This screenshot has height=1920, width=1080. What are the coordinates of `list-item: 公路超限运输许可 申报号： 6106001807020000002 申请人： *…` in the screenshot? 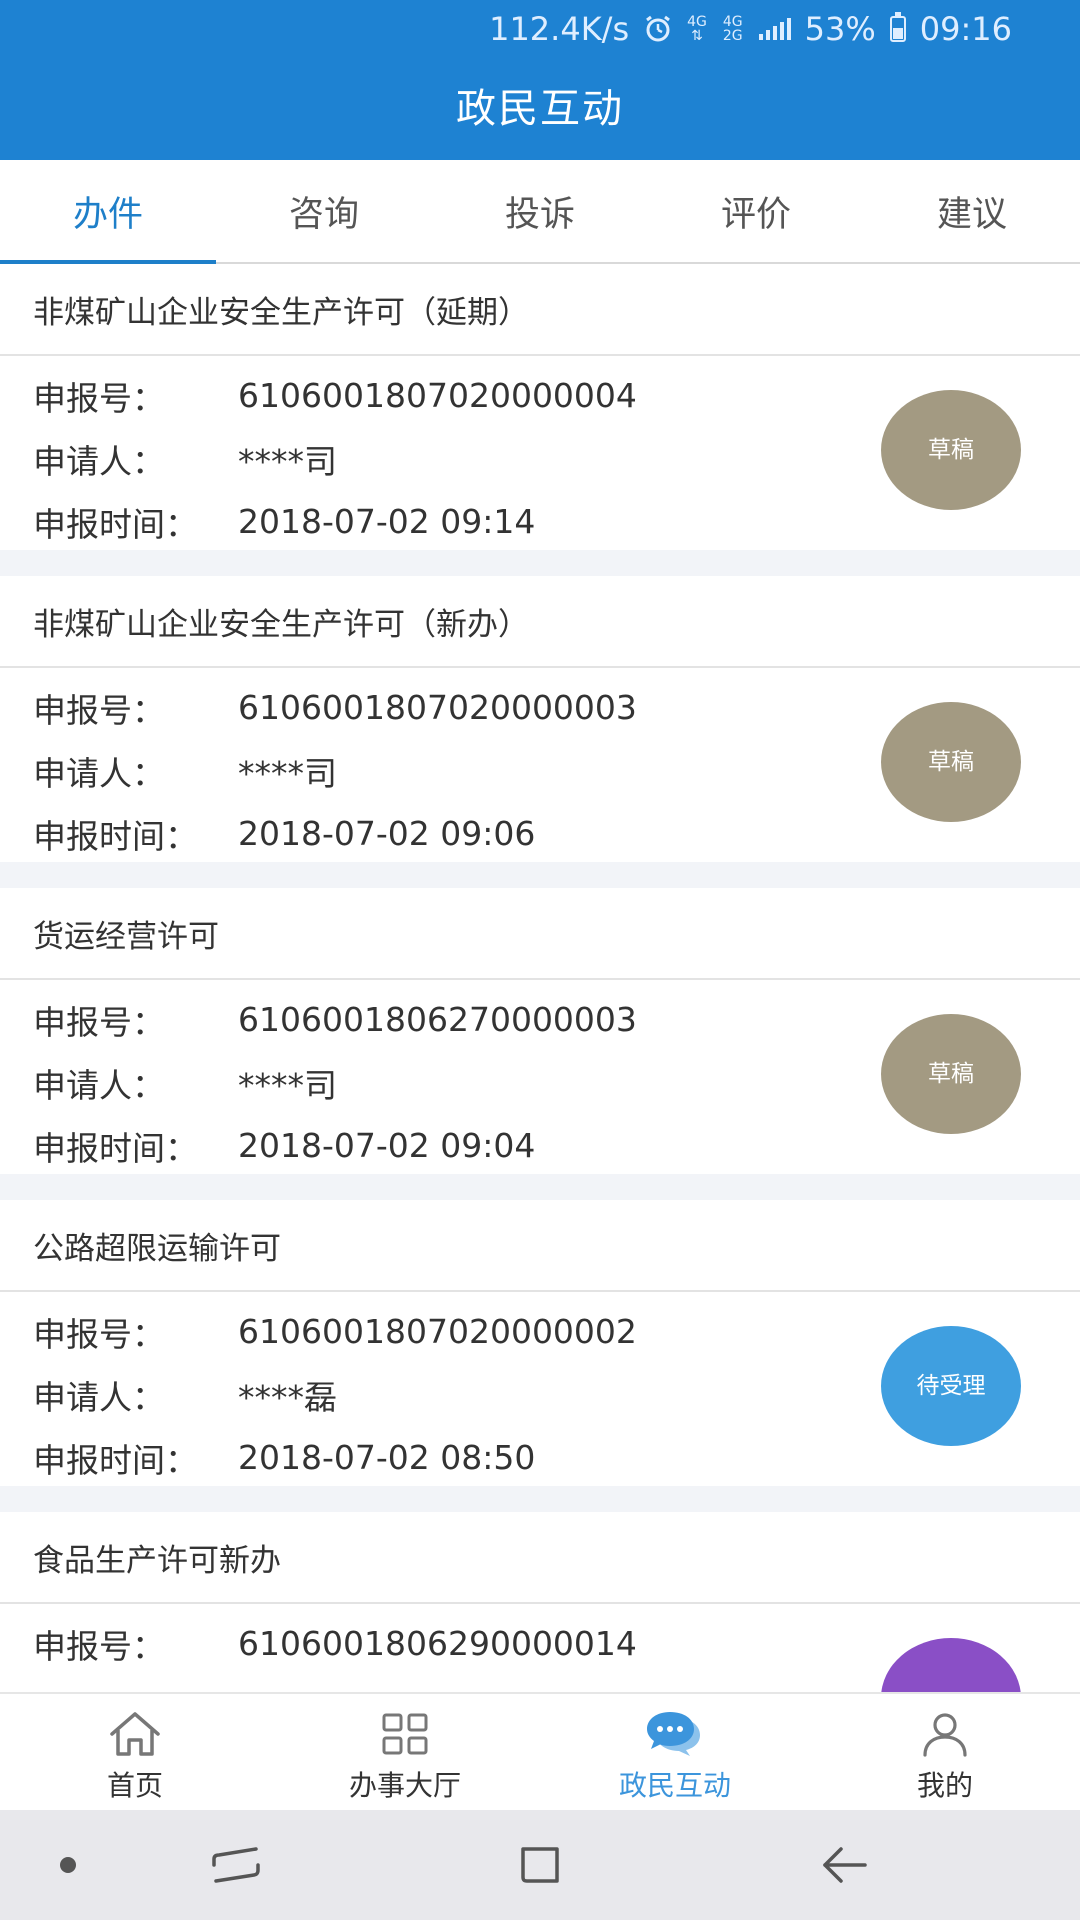 It's located at (540, 1343).